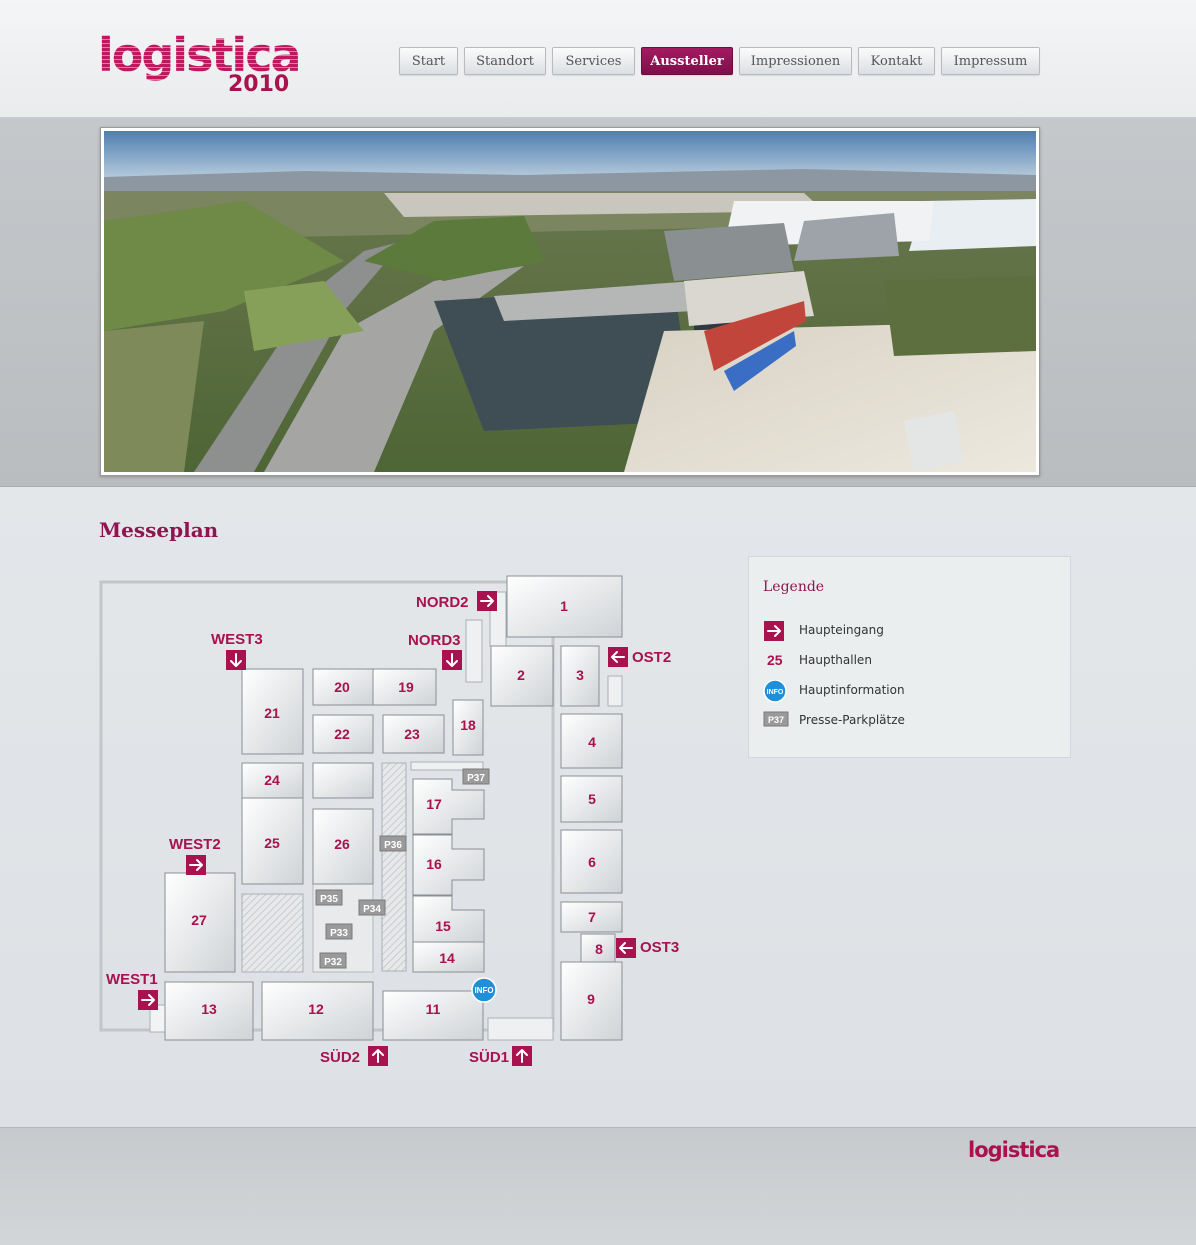 The height and width of the screenshot is (1245, 1196). I want to click on parking-p32-label: P32, so click(333, 962).